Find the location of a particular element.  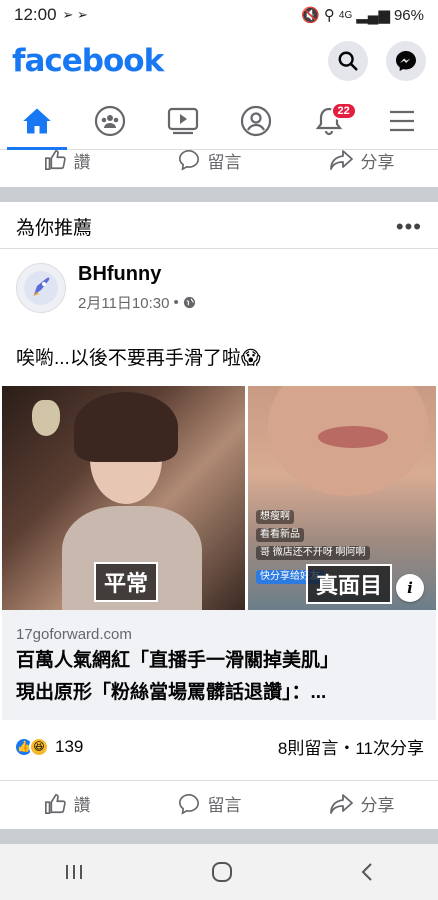

feed-divider-bottom is located at coordinates (219, 836).